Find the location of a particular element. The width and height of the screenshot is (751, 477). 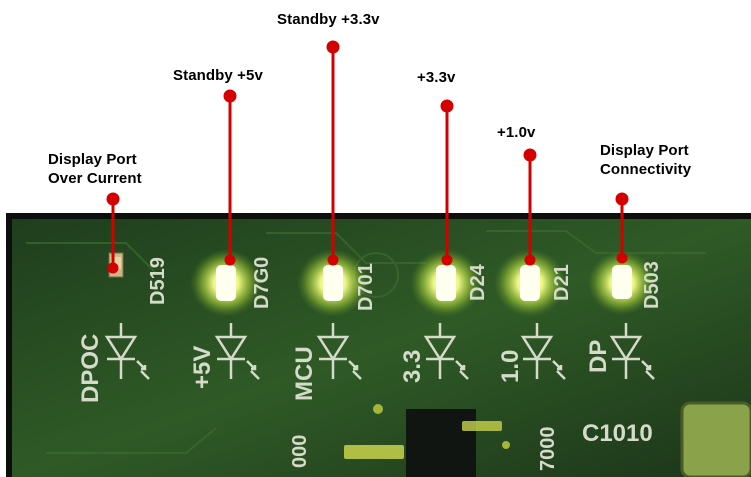

callout-line-1v0 is located at coordinates (530, 207).